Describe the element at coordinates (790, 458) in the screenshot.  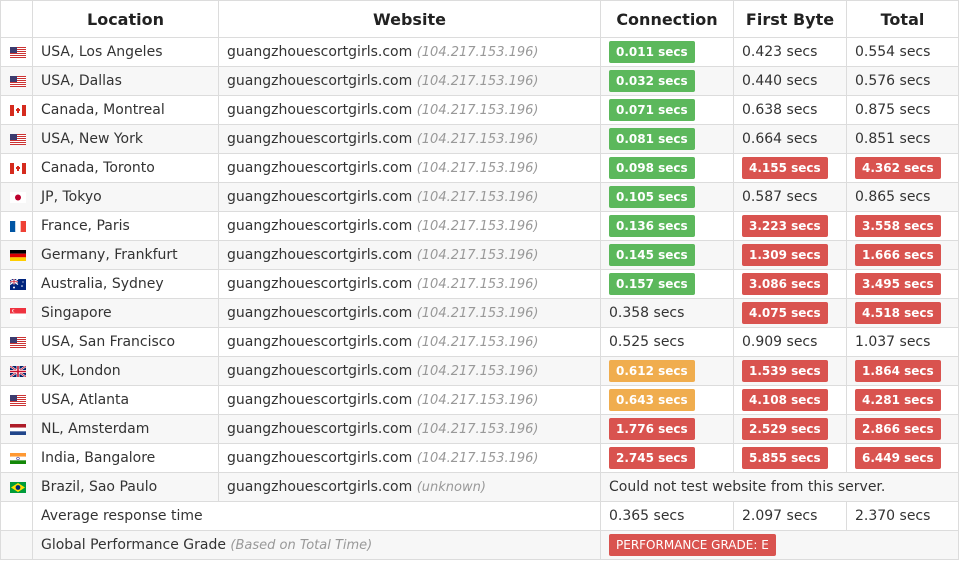
I see `first-byte-cell: 5.855 secs` at that location.